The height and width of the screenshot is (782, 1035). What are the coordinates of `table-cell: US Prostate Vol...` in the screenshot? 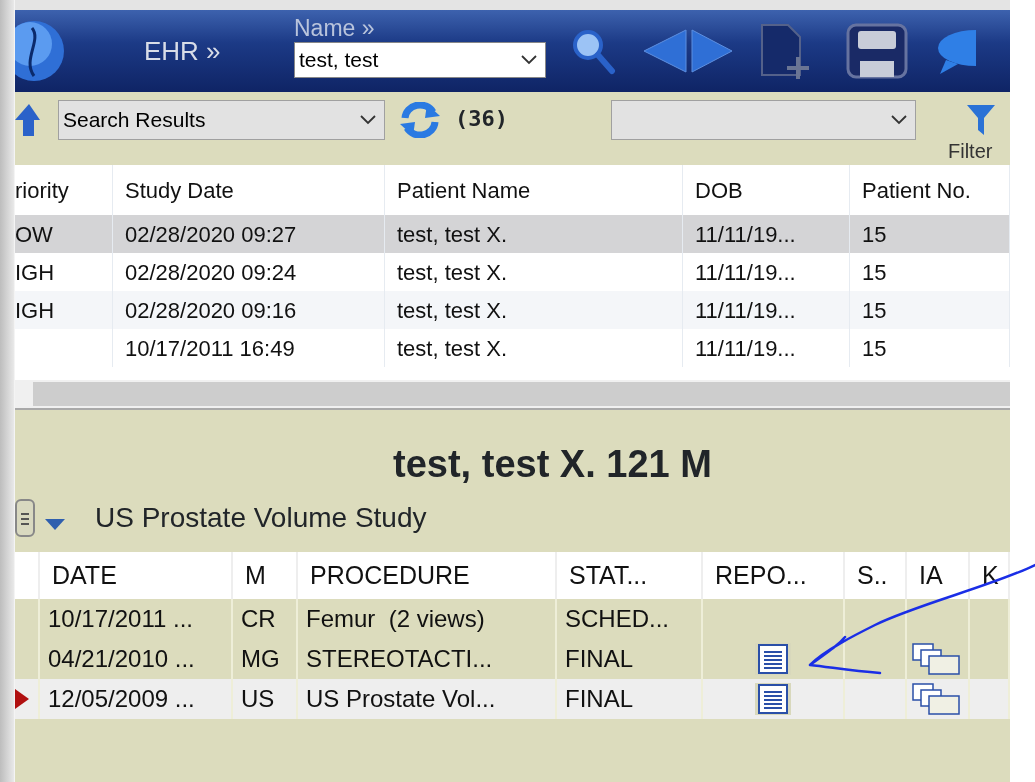 It's located at (427, 699).